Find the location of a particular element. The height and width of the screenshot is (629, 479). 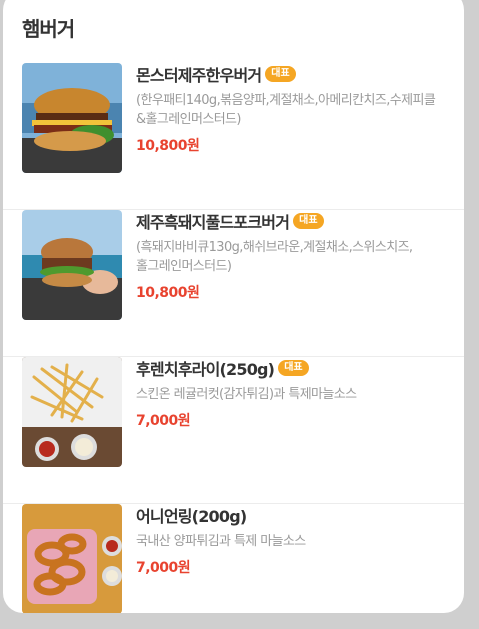

menu-item-name: 몬스터제주한우버거 is located at coordinates (199, 75).